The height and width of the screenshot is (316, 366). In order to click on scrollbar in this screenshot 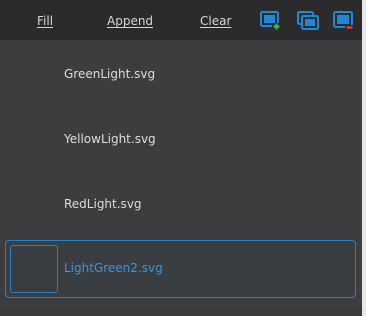, I will do `click(364, 158)`.